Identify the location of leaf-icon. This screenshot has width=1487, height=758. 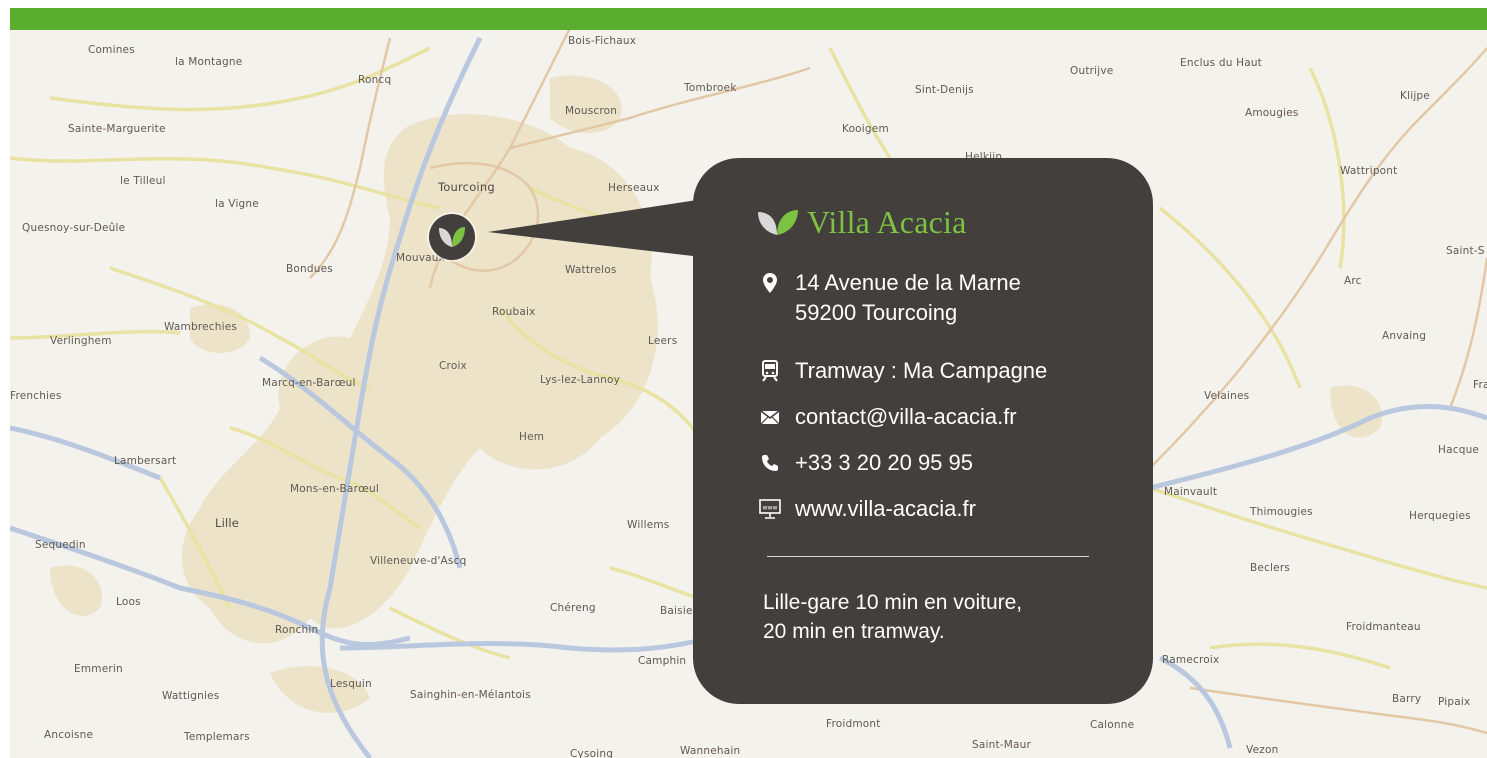
(452, 237).